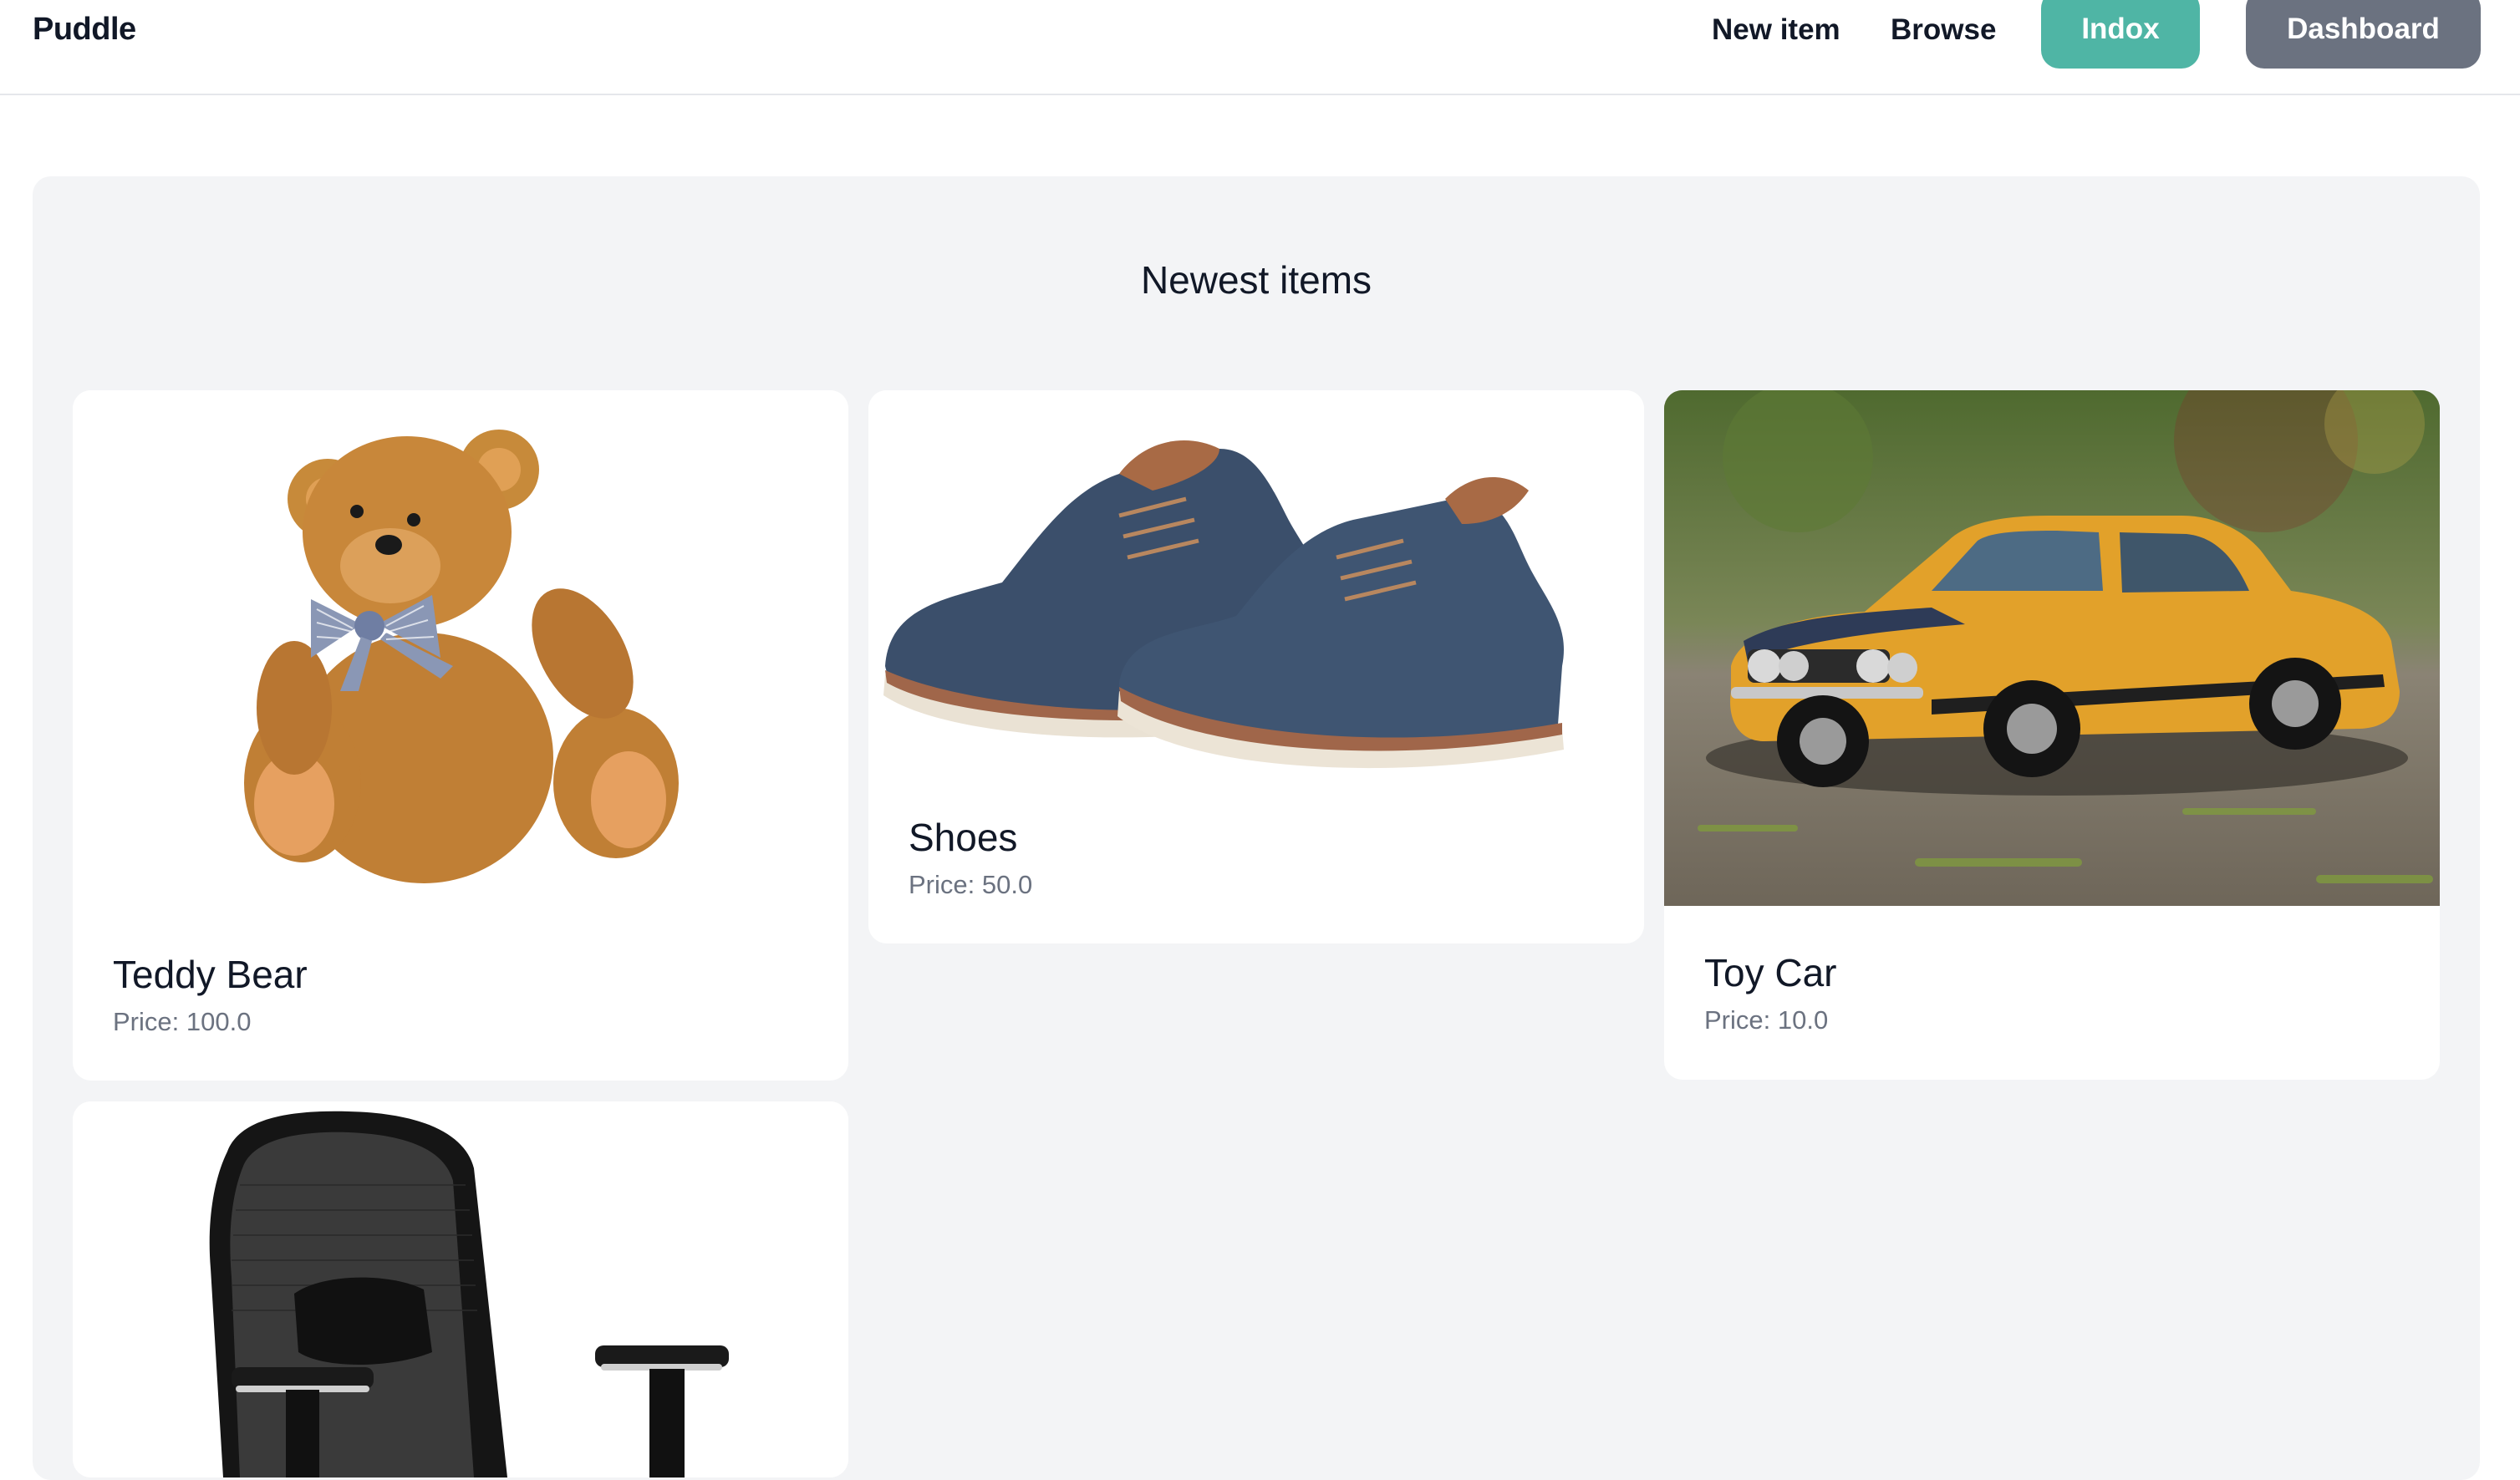  Describe the element at coordinates (2363, 34) in the screenshot. I see `dashboard-button: Dashboard` at that location.